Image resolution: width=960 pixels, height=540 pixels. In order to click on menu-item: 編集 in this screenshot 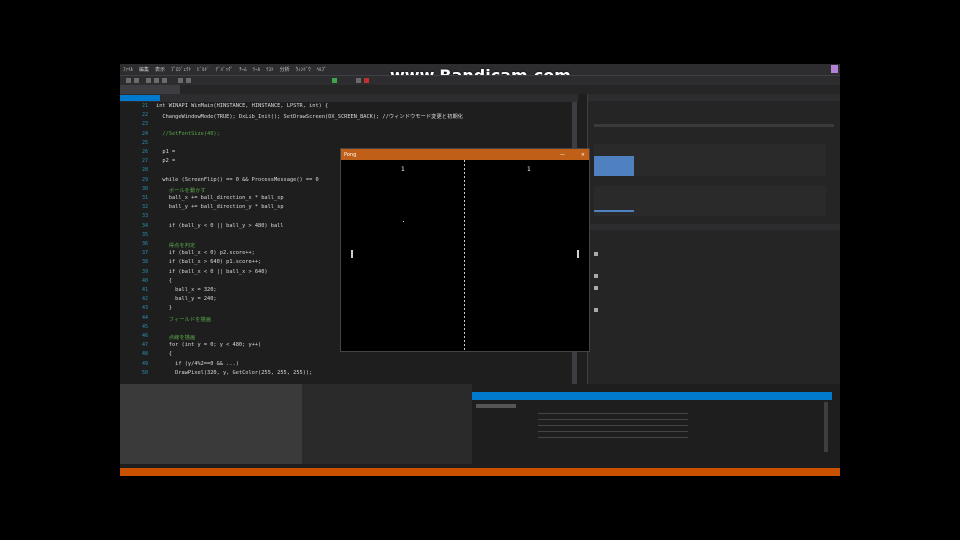, I will do `click(144, 69)`.